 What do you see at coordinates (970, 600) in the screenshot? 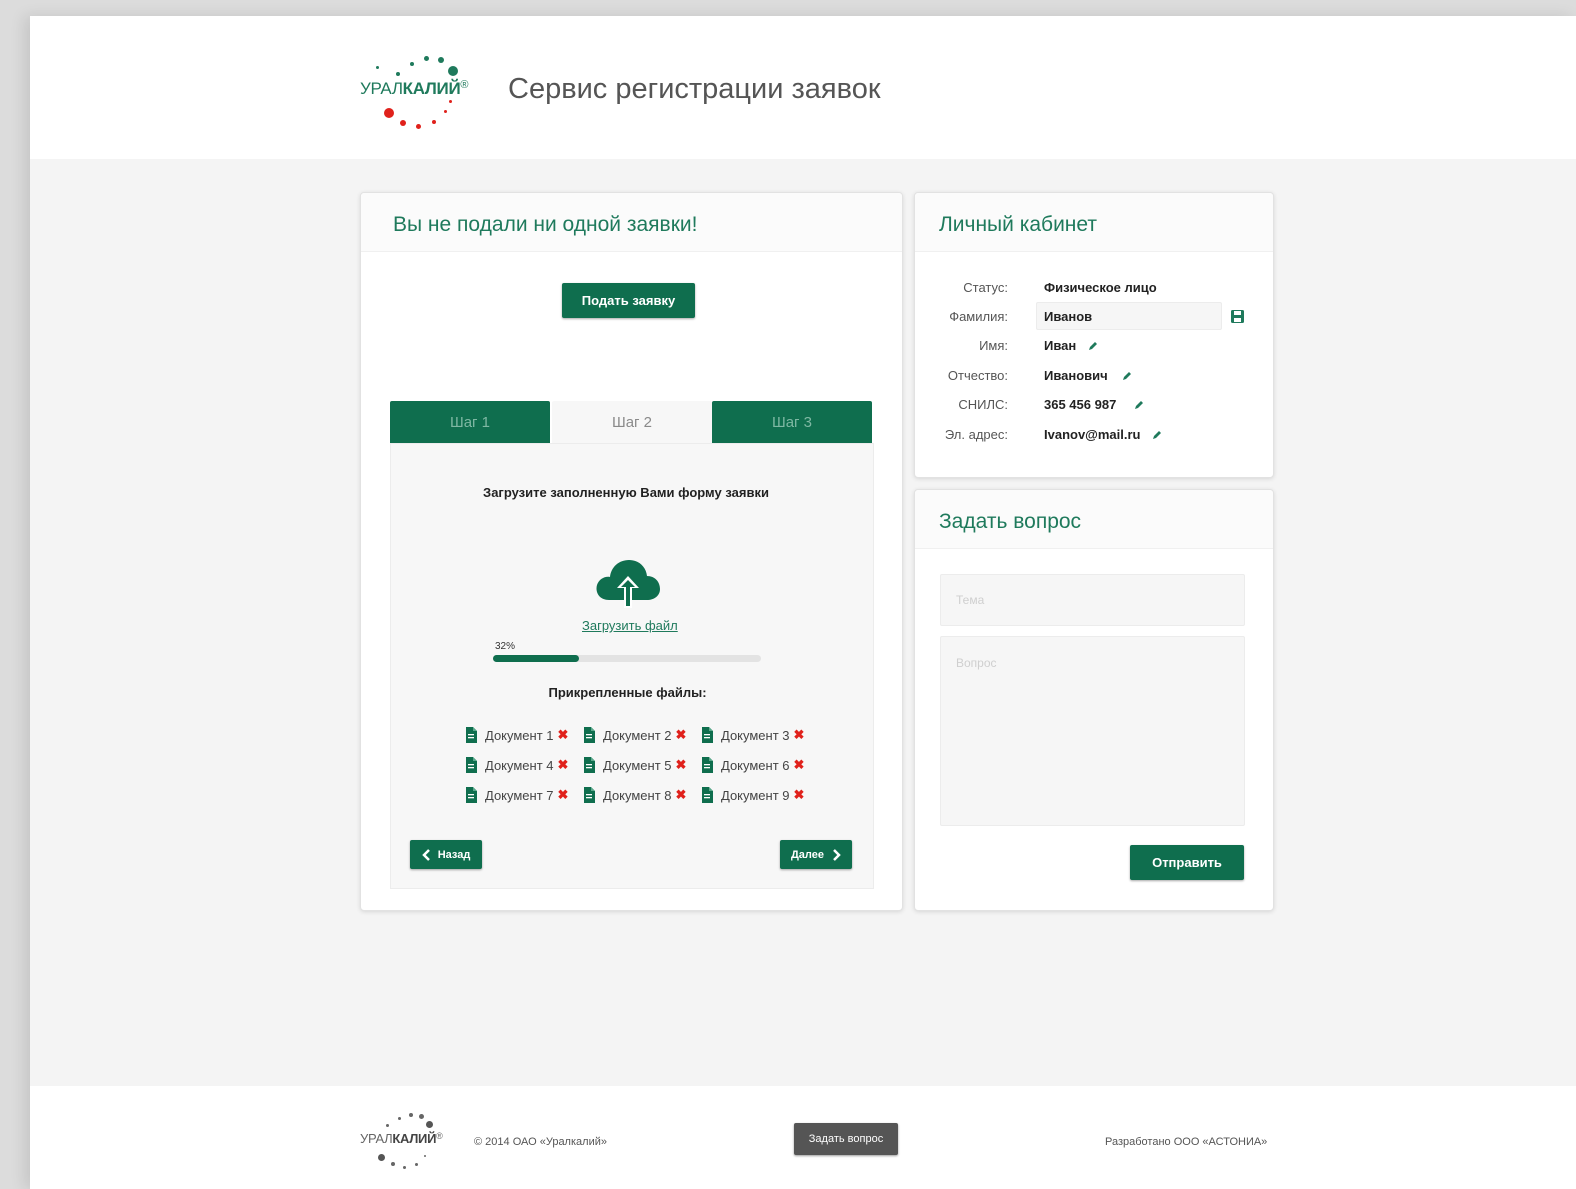
I see `topic-placeholder: Тема` at bounding box center [970, 600].